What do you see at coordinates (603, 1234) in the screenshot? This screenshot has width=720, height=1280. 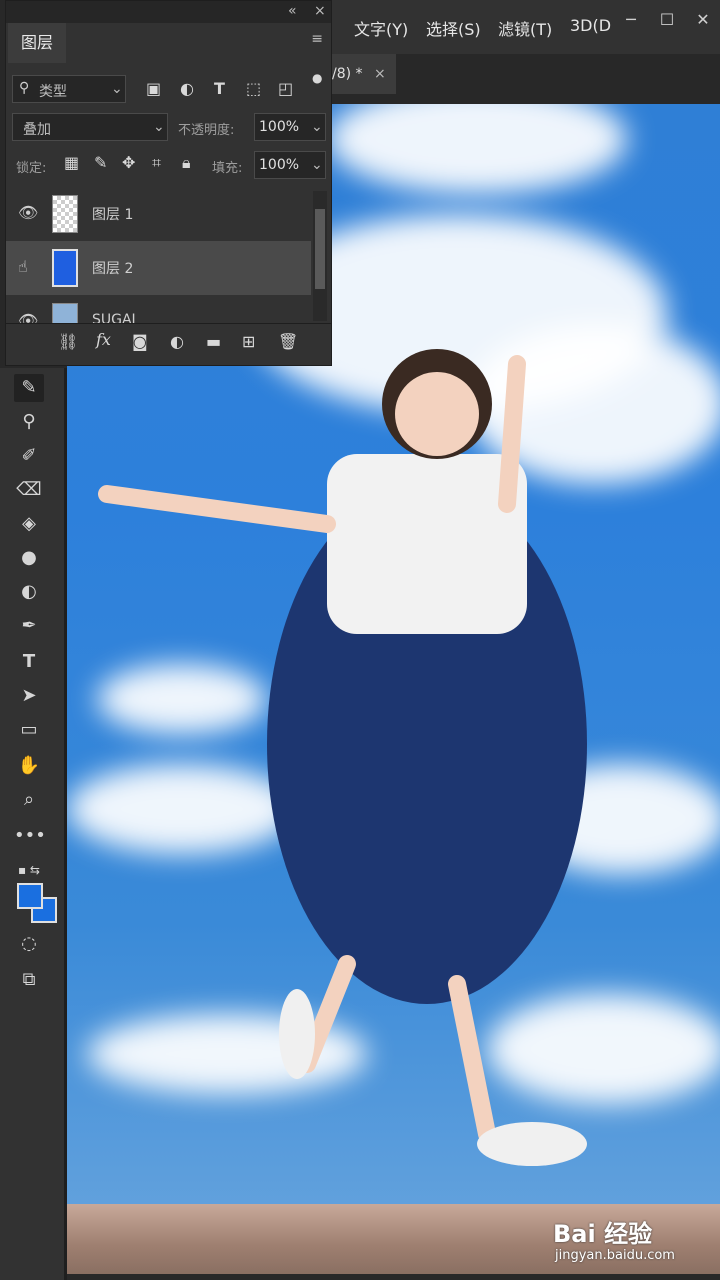 I see `watermark-brand: Bai 经验` at bounding box center [603, 1234].